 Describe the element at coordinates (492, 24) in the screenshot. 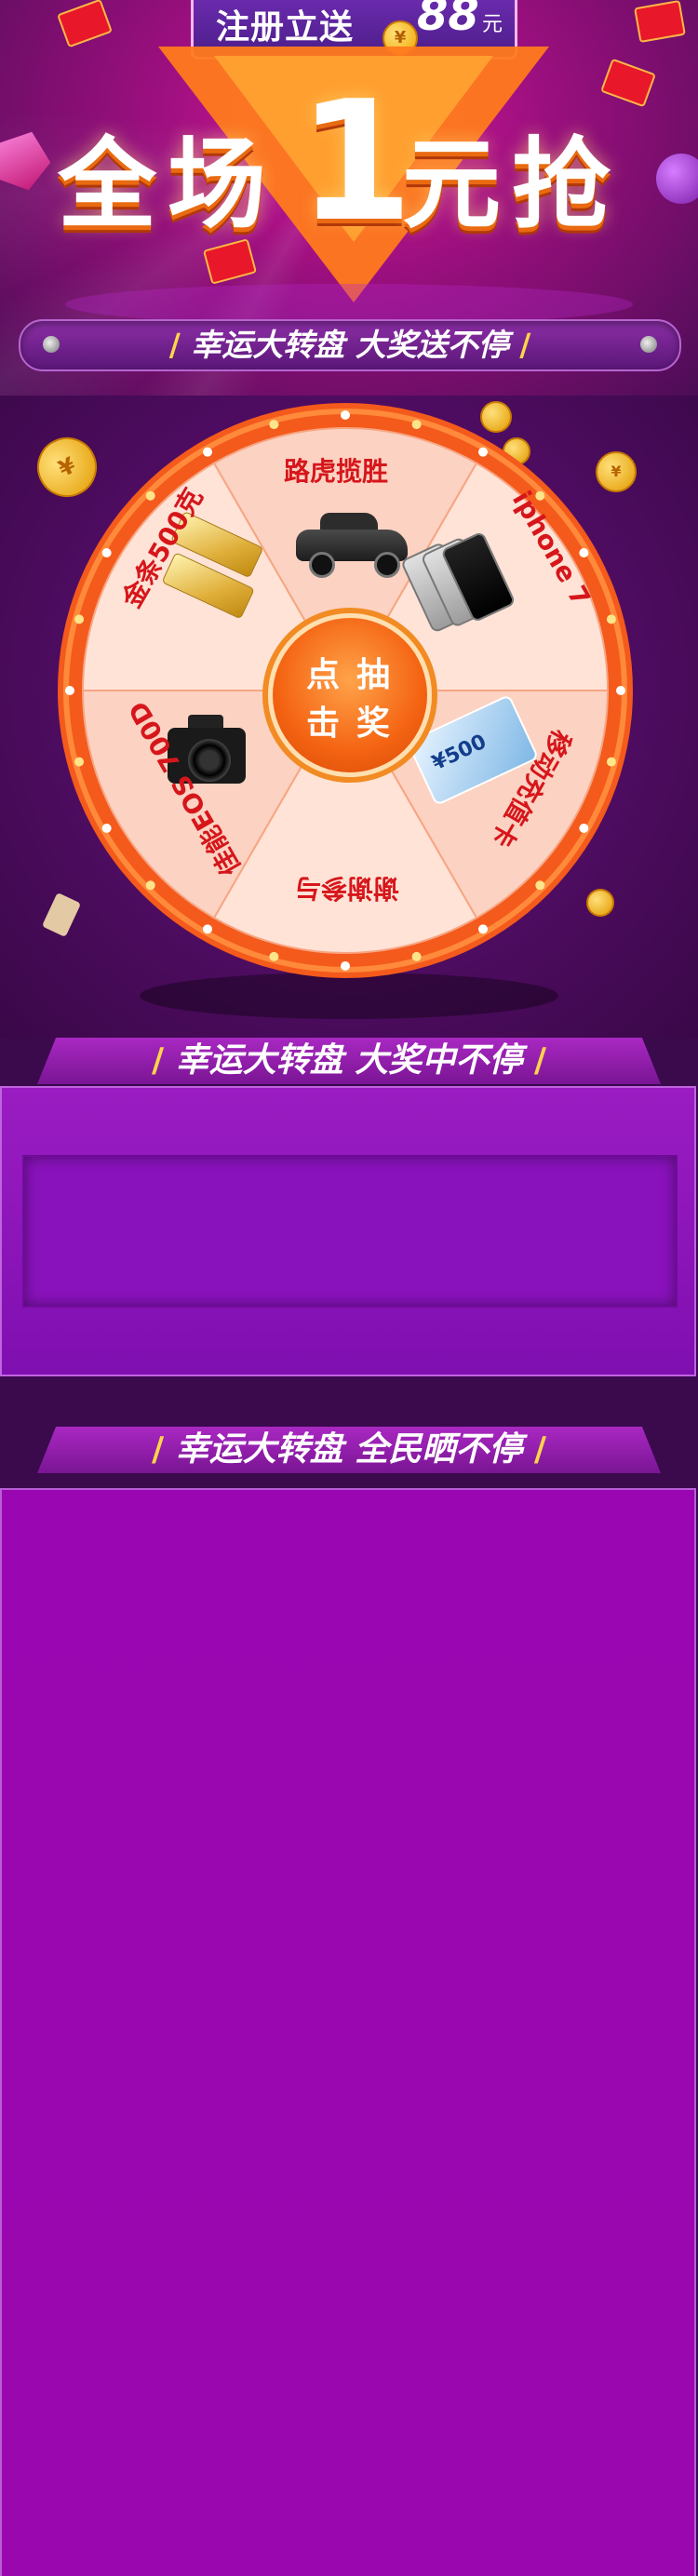

I see `register-bonus-unit: 元` at that location.